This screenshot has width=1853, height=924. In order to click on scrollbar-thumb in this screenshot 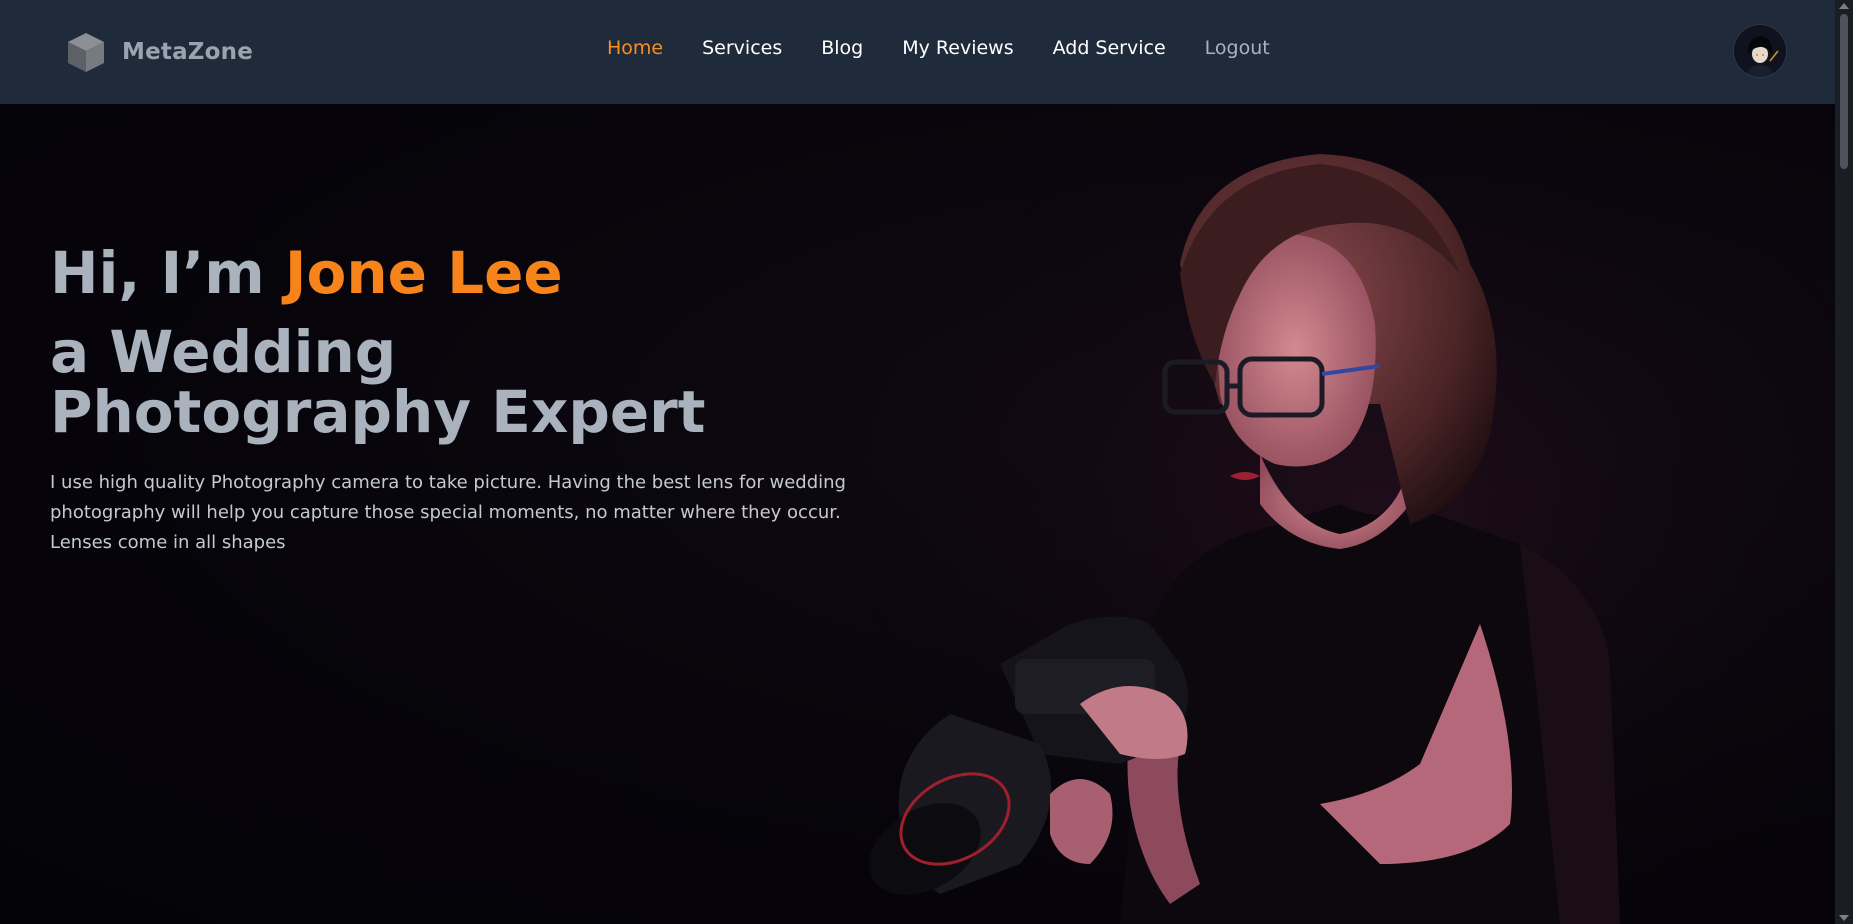, I will do `click(1844, 91)`.